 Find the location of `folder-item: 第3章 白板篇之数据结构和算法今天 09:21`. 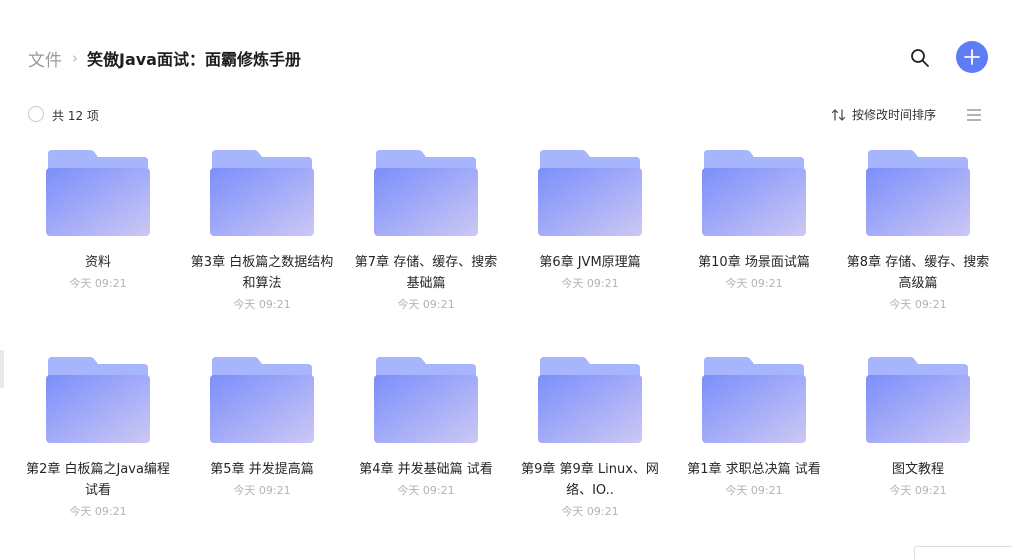

folder-item: 第3章 白板篇之数据结构和算法今天 09:21 is located at coordinates (262, 232).